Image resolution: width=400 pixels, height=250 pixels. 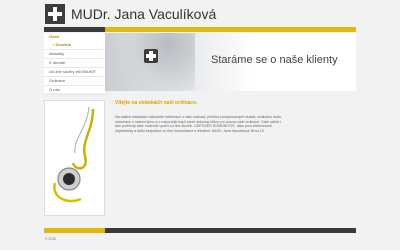 I want to click on top-bar-accent, so click(x=230, y=29).